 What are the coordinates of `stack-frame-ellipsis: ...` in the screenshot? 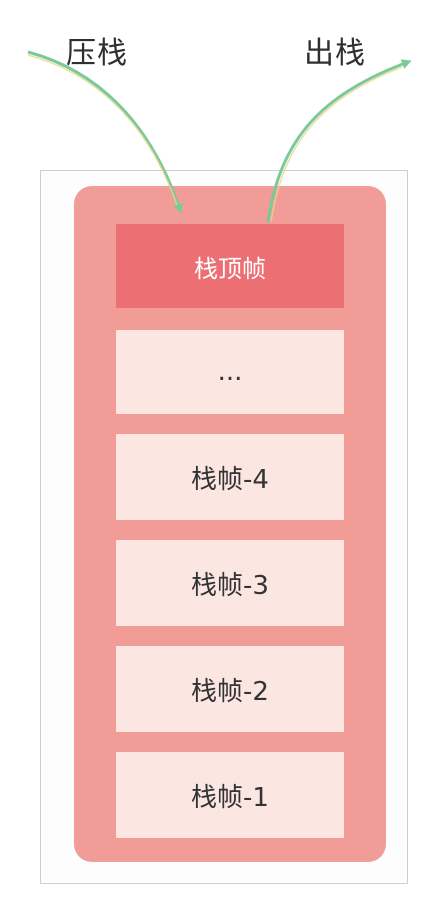 It's located at (230, 372).